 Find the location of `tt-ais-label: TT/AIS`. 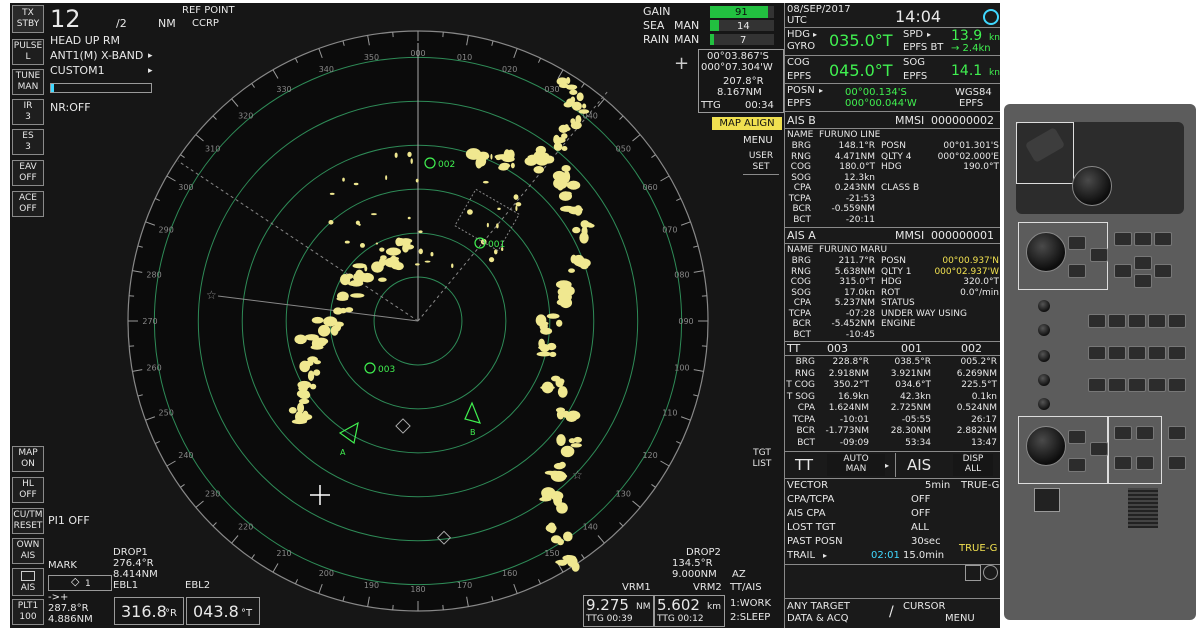

tt-ais-label: TT/AIS is located at coordinates (746, 588).